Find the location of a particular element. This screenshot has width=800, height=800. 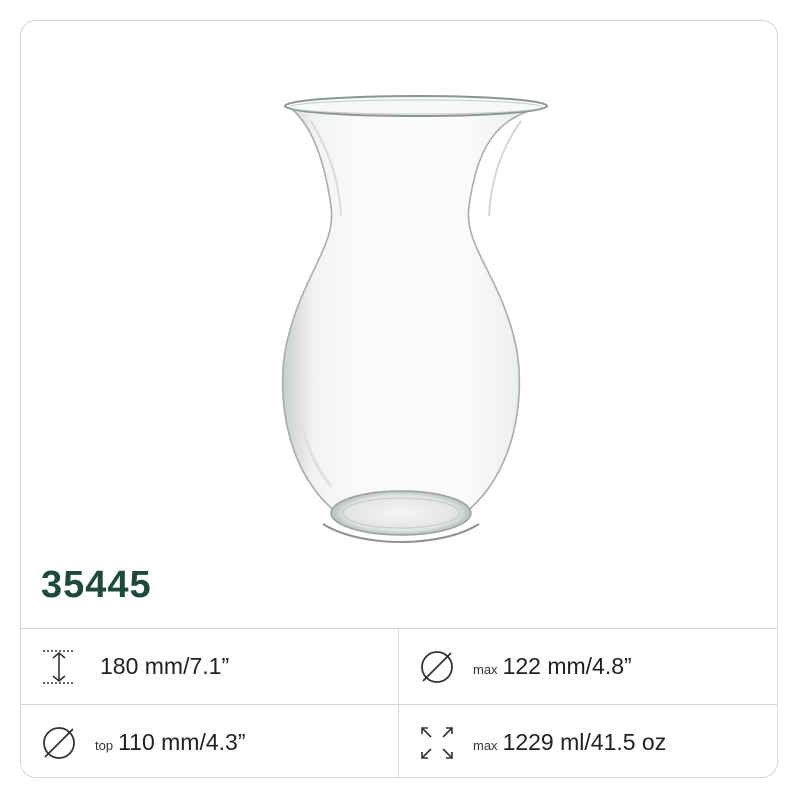

spec-max-diameter: max 122 mm/4.8” is located at coordinates (588, 666).